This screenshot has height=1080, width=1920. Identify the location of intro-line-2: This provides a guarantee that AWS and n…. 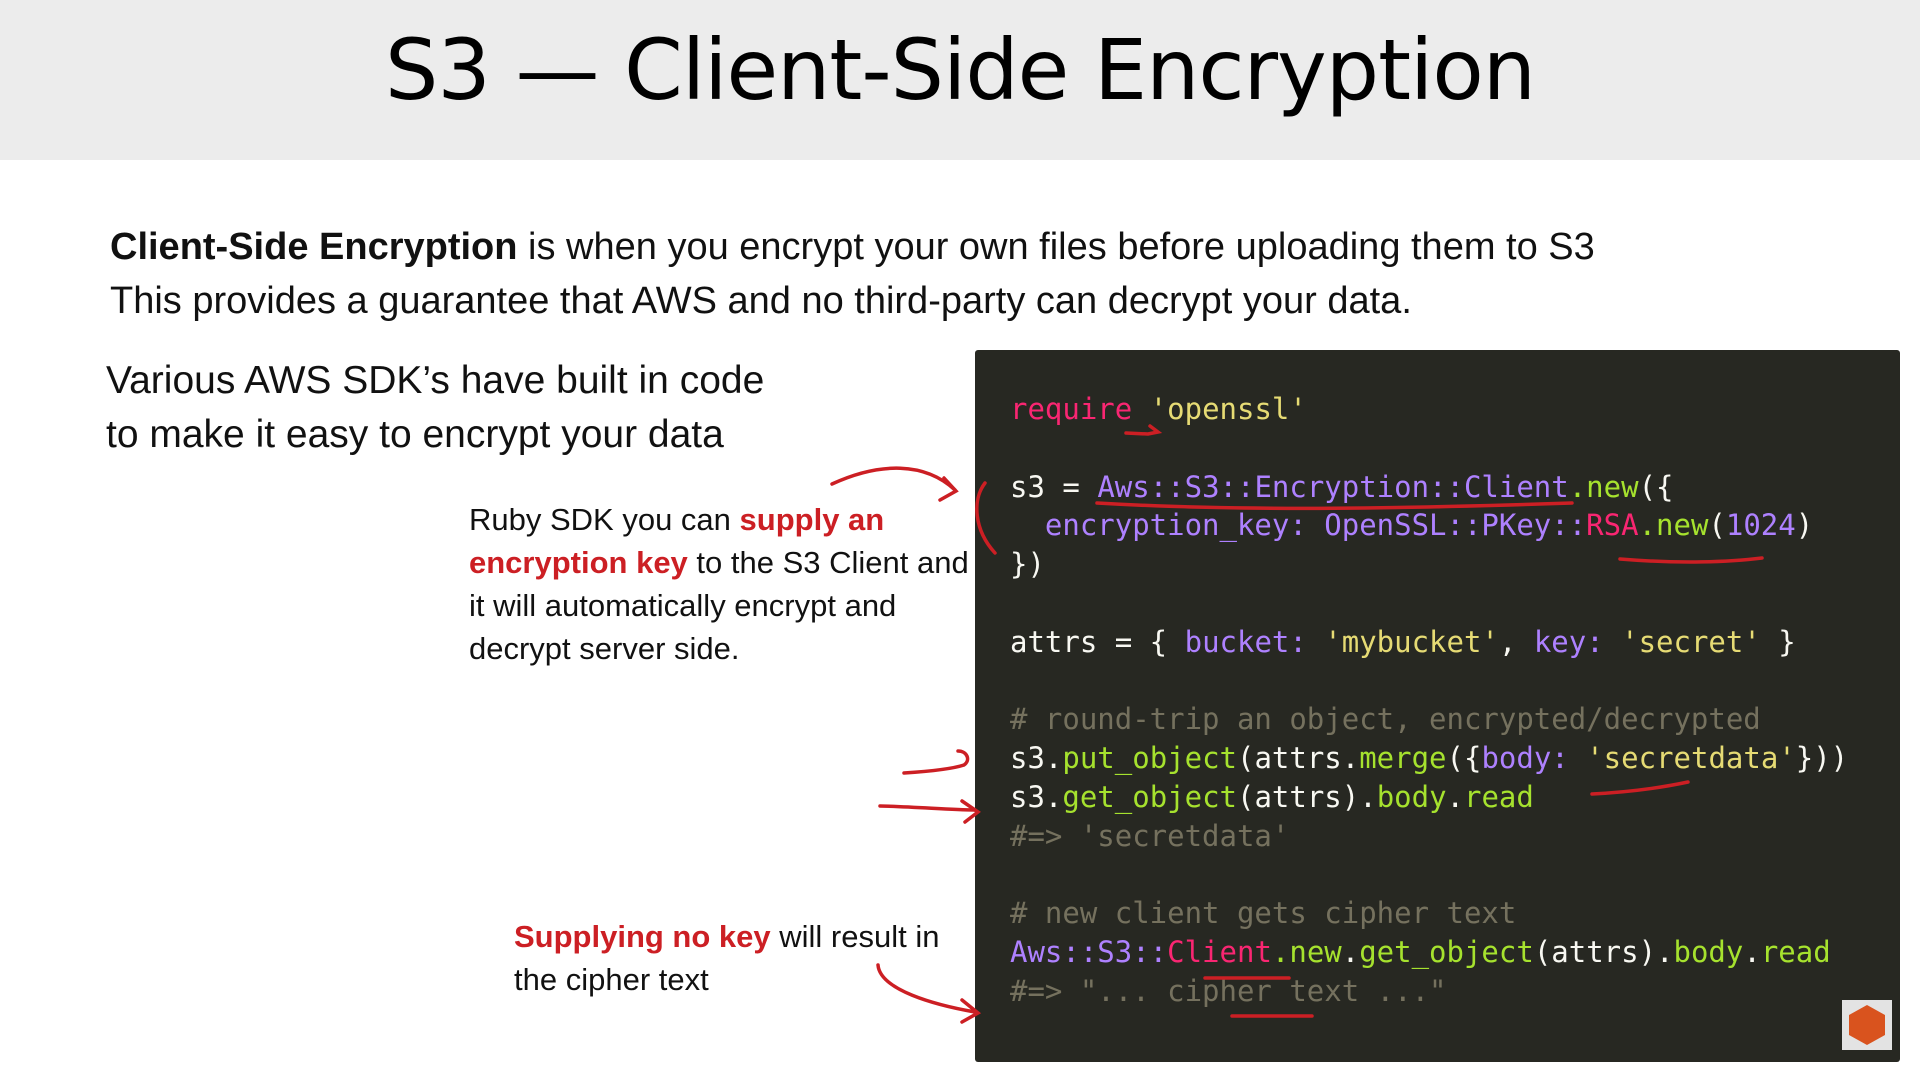
(761, 301).